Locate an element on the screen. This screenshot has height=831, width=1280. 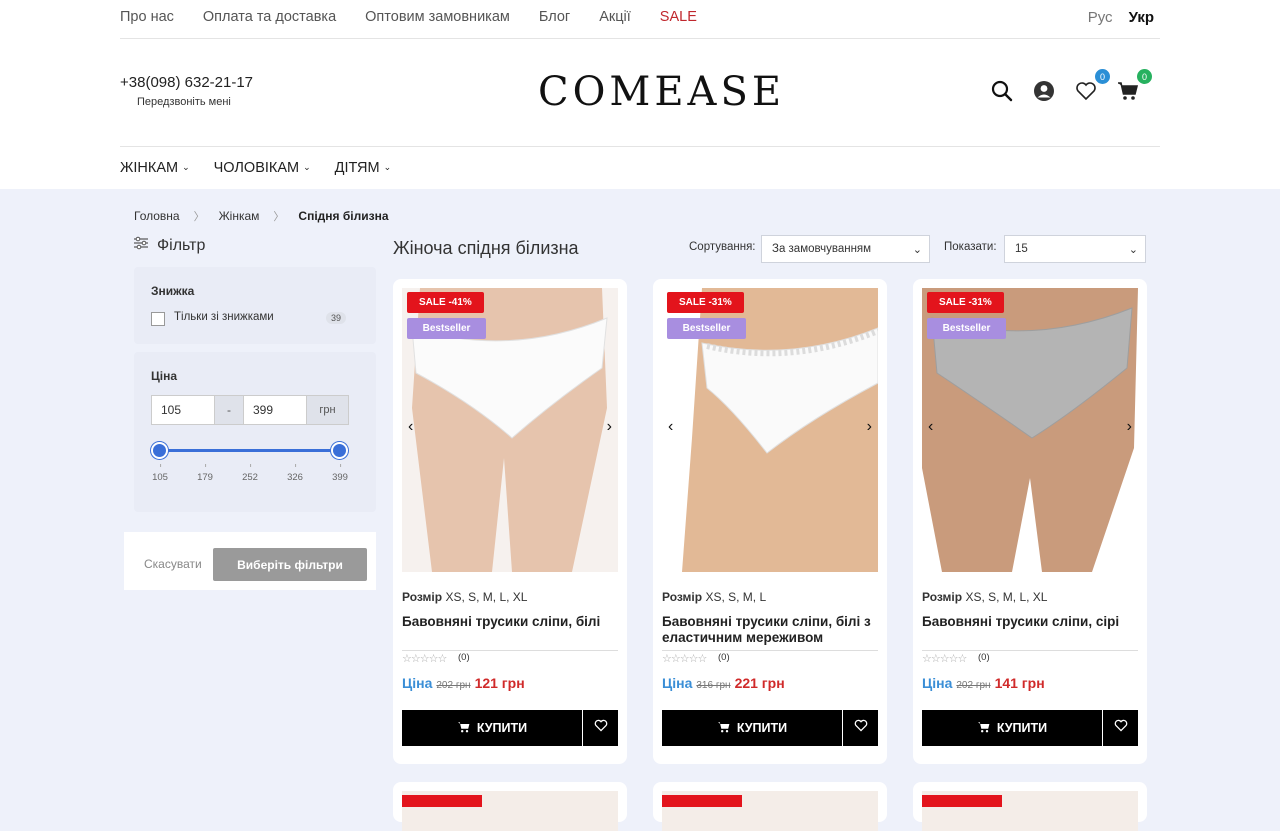
header-icons: 0 0 is located at coordinates (1071, 86).